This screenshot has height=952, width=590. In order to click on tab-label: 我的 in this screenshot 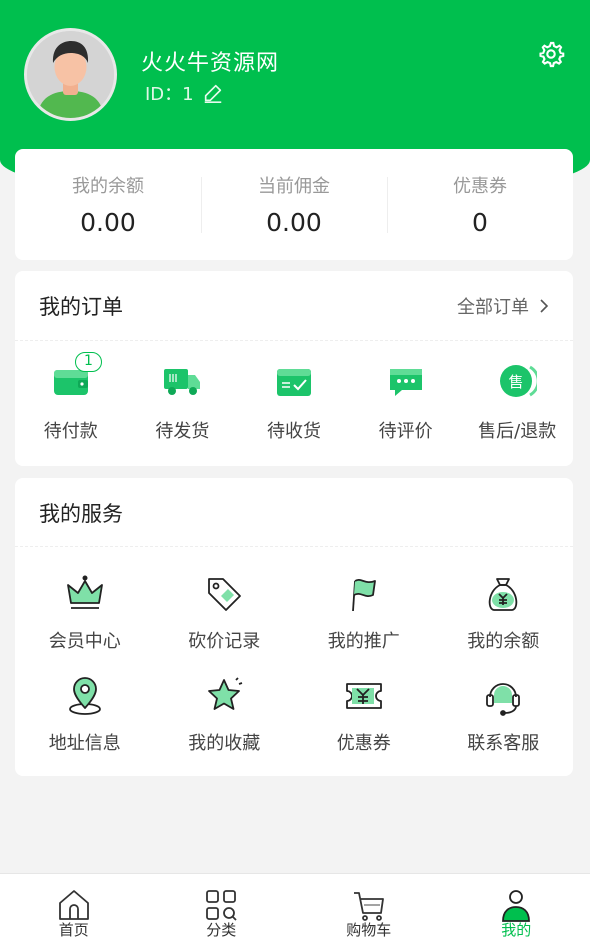, I will do `click(516, 930)`.